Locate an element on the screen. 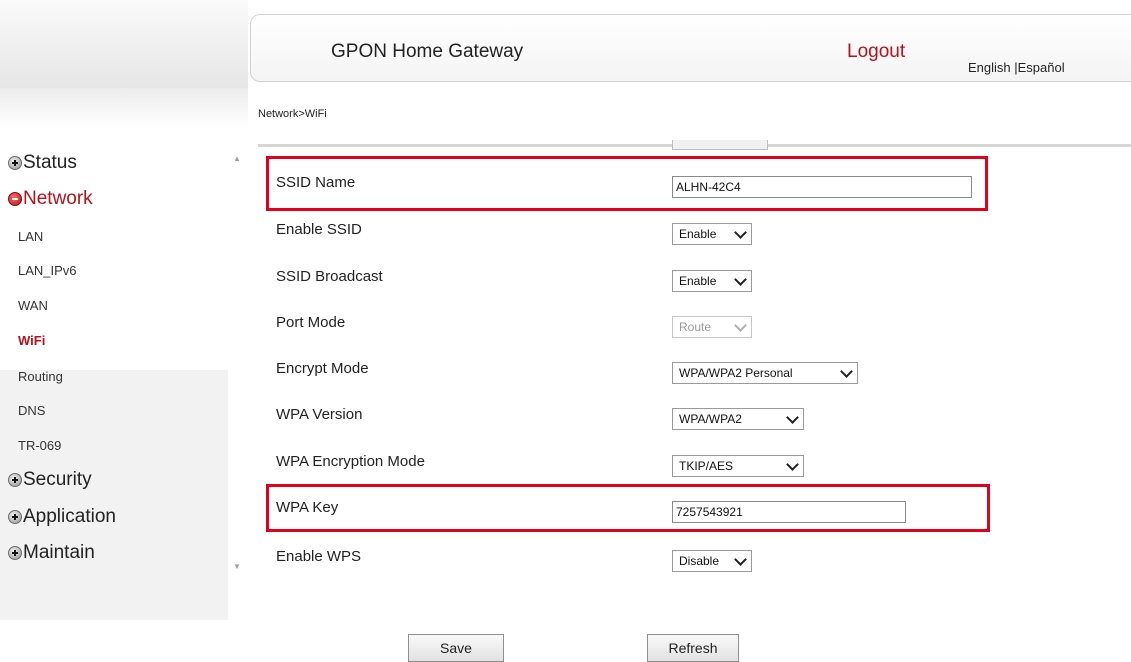  encrypt-mode-select: WPA/WPA2 Personal is located at coordinates (765, 373).